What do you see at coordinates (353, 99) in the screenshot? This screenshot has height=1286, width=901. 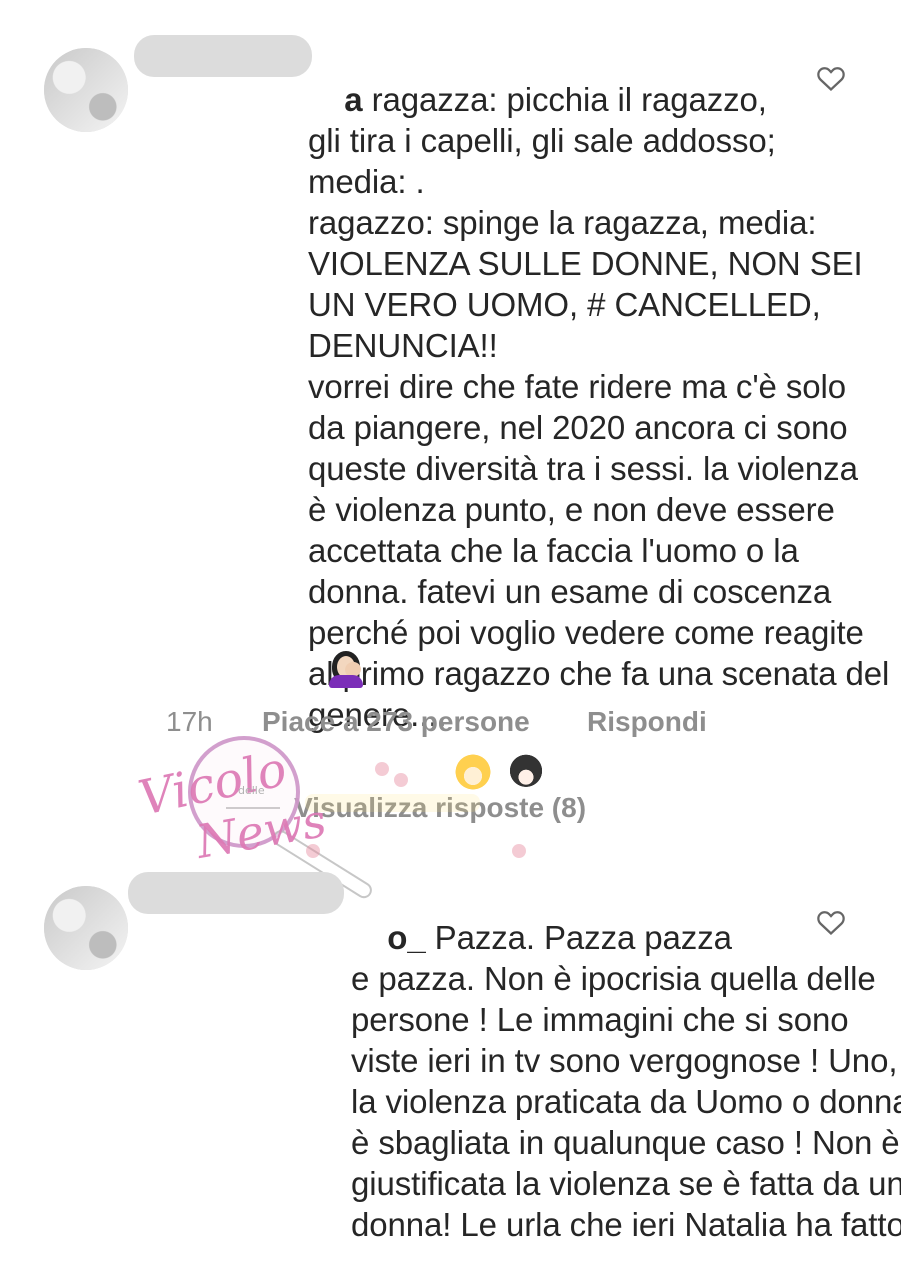 I see `username: a` at bounding box center [353, 99].